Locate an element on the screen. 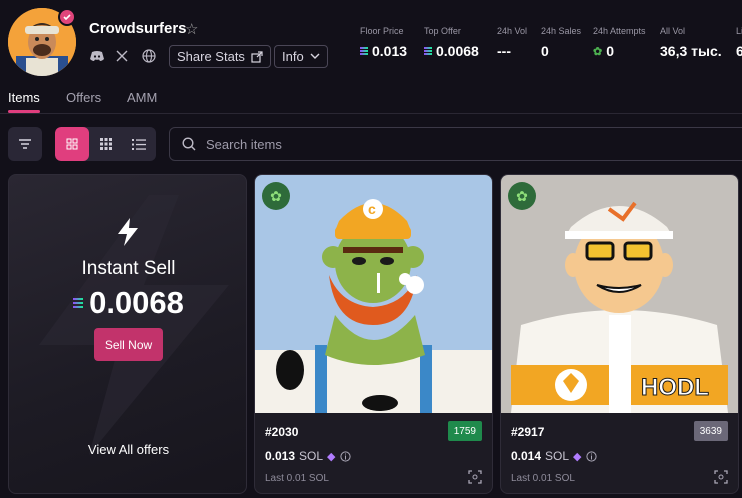 This screenshot has height=498, width=742. stat-value: 36,3 тыс. is located at coordinates (691, 51).